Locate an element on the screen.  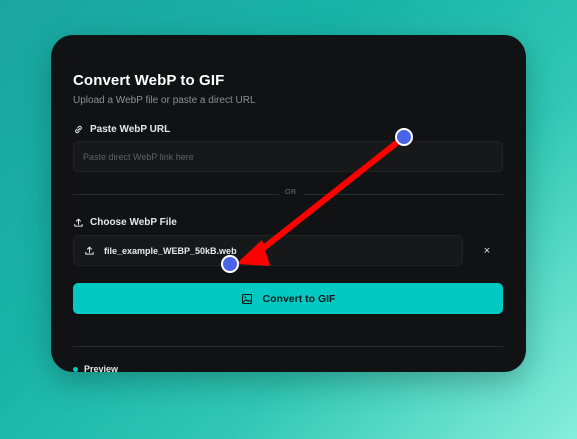
section-divider is located at coordinates (288, 346).